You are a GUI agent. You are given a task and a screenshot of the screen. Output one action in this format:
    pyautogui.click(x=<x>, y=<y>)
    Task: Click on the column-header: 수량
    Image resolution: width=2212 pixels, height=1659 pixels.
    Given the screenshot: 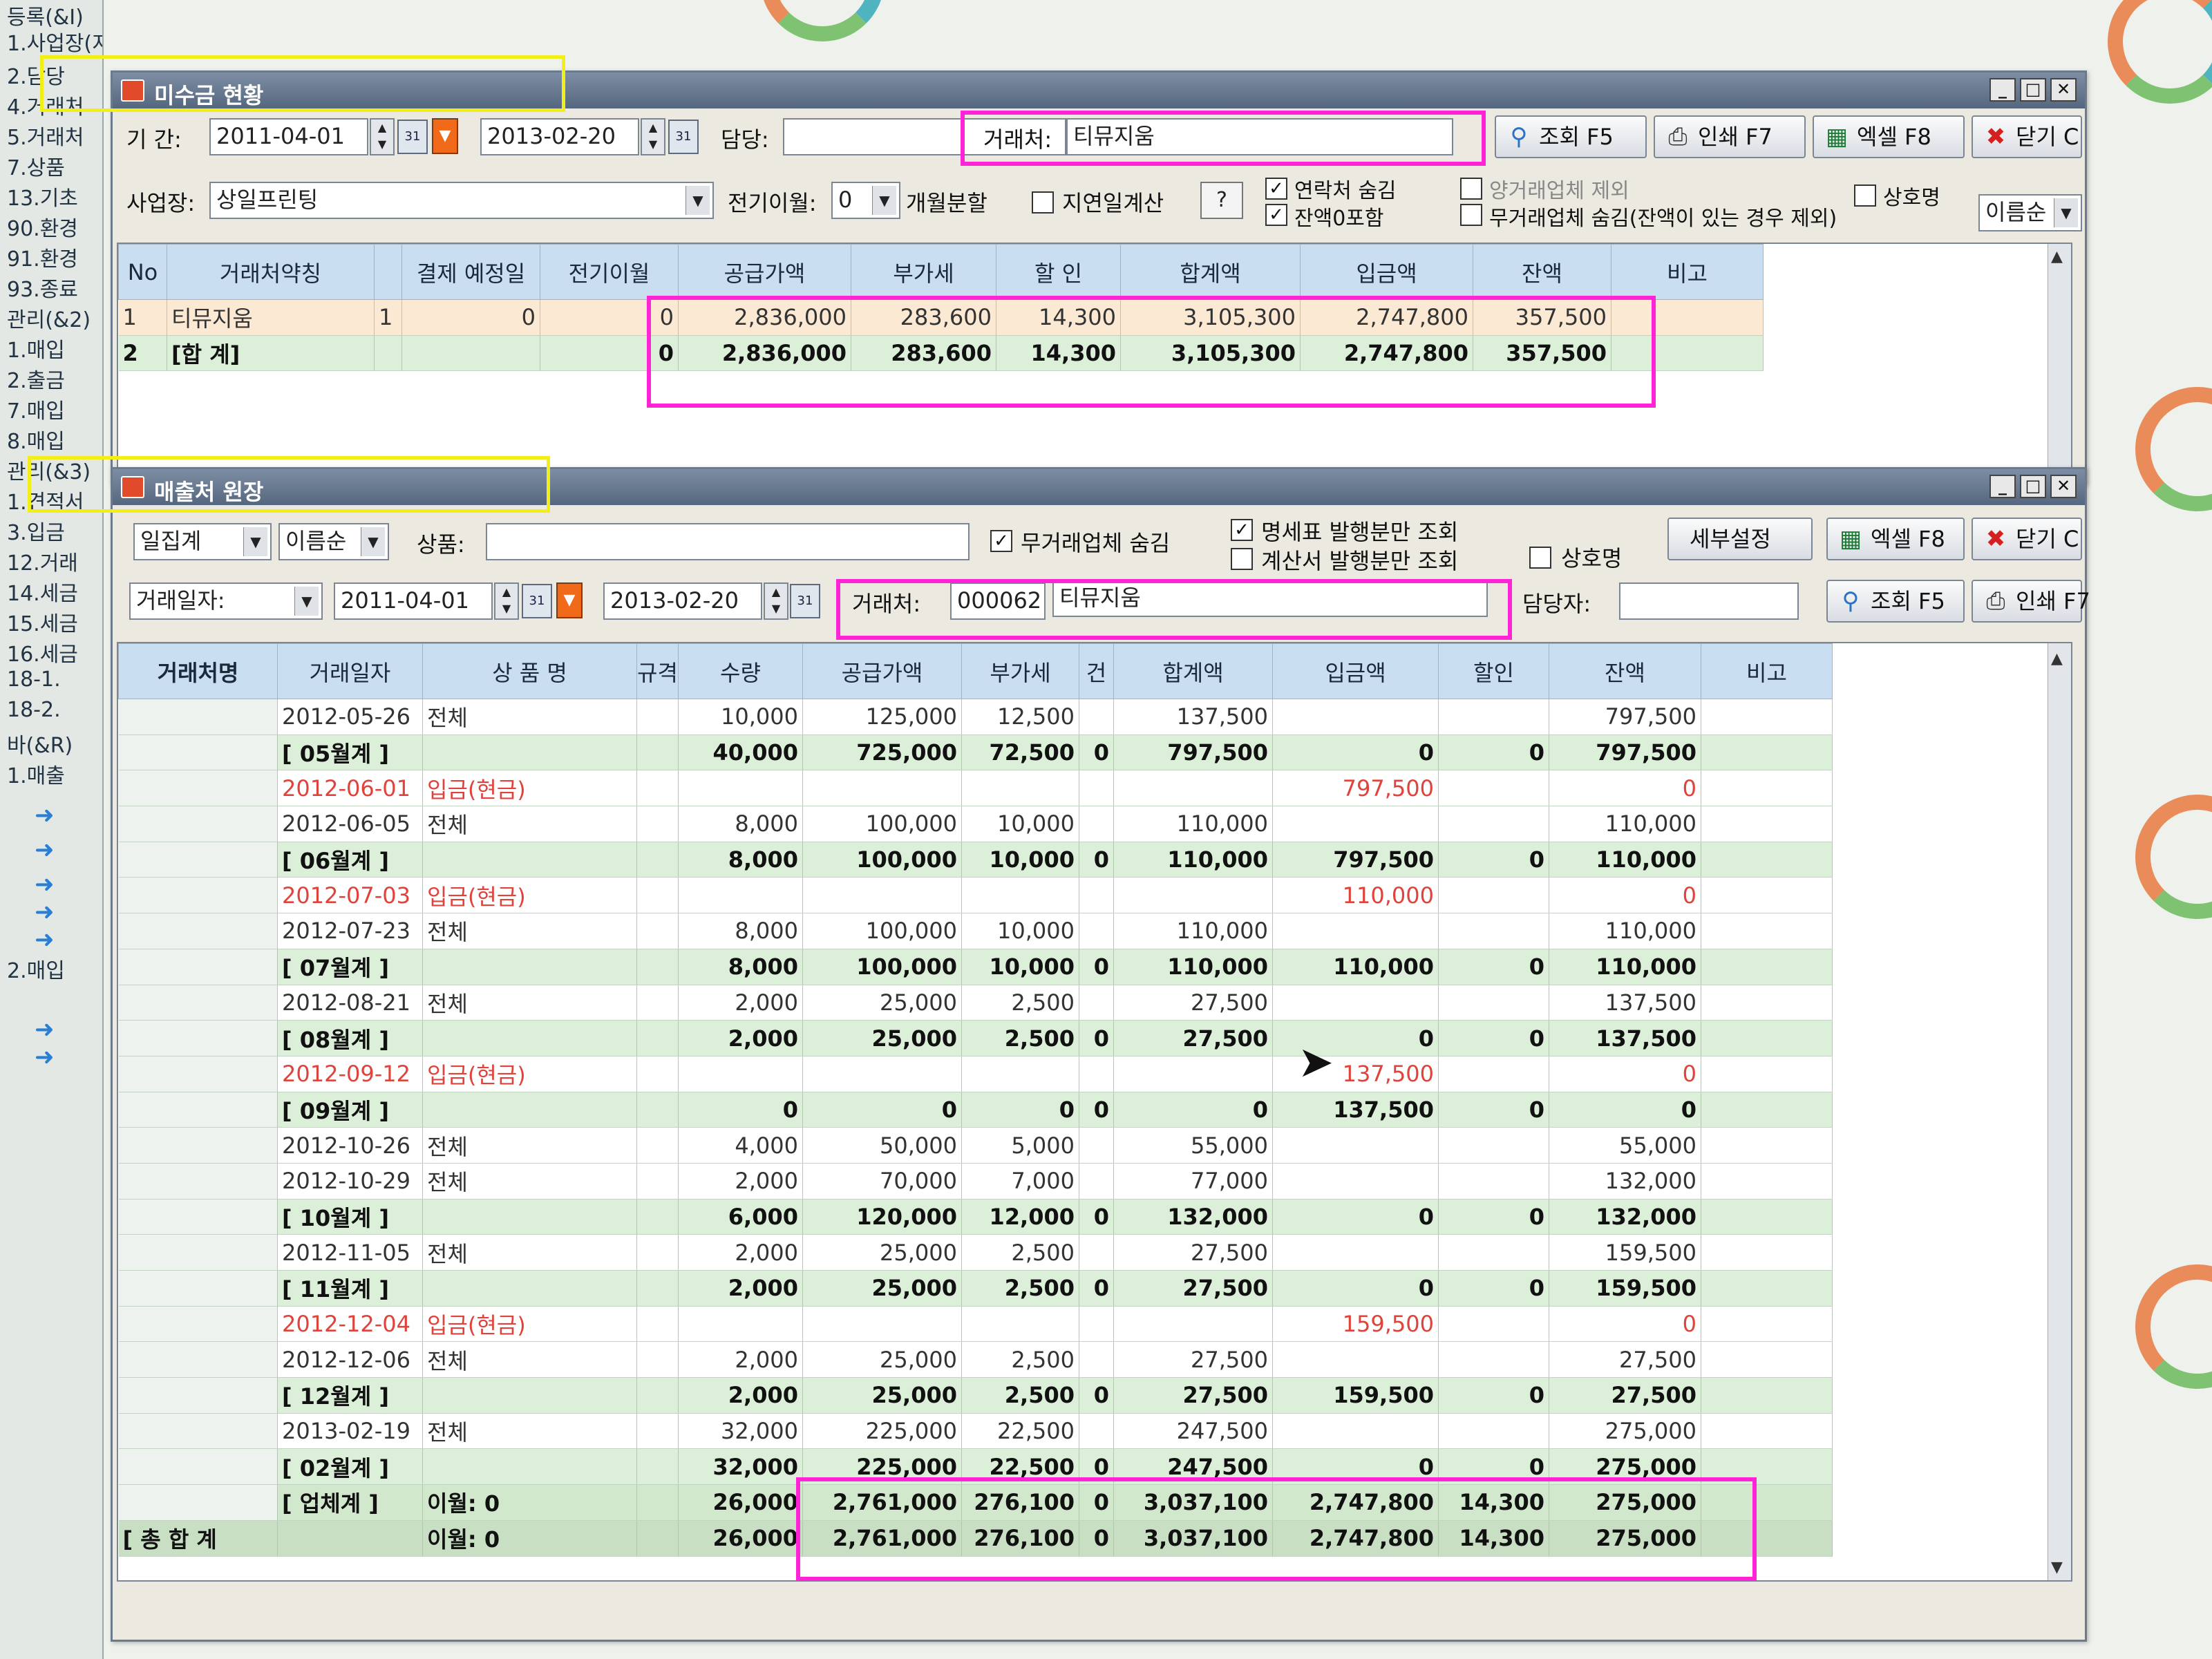 What is the action you would take?
    pyautogui.click(x=740, y=671)
    